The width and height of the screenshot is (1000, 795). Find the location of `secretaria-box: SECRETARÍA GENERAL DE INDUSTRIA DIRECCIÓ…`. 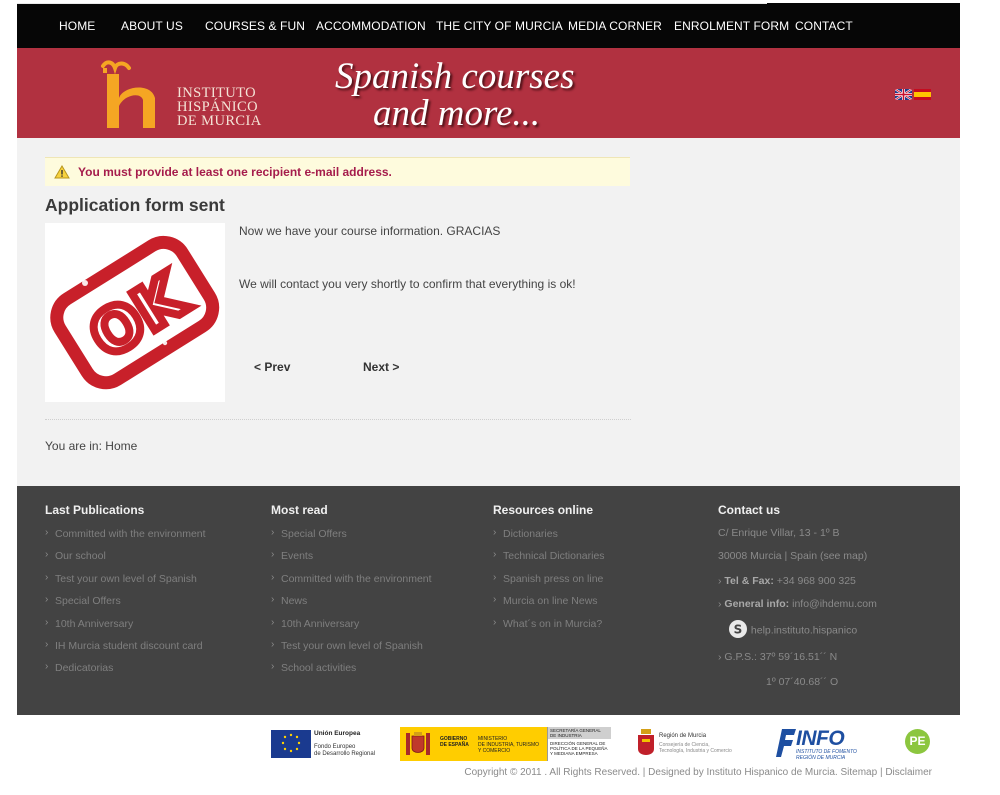

secretaria-box: SECRETARÍA GENERAL DE INDUSTRIA DIRECCIÓ… is located at coordinates (579, 744).